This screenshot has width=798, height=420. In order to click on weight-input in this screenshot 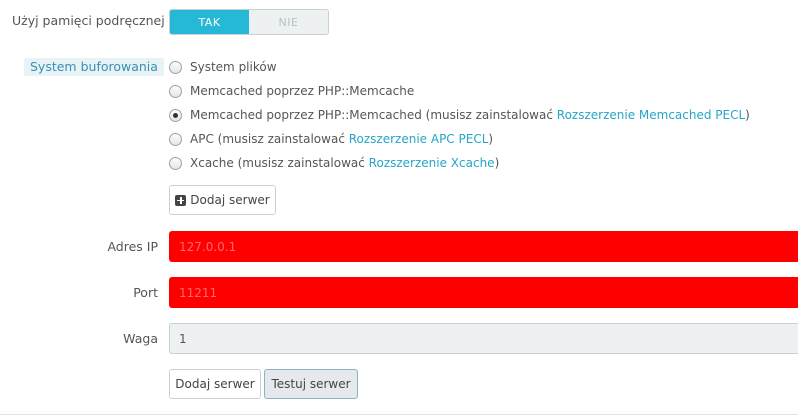, I will do `click(483, 338)`.